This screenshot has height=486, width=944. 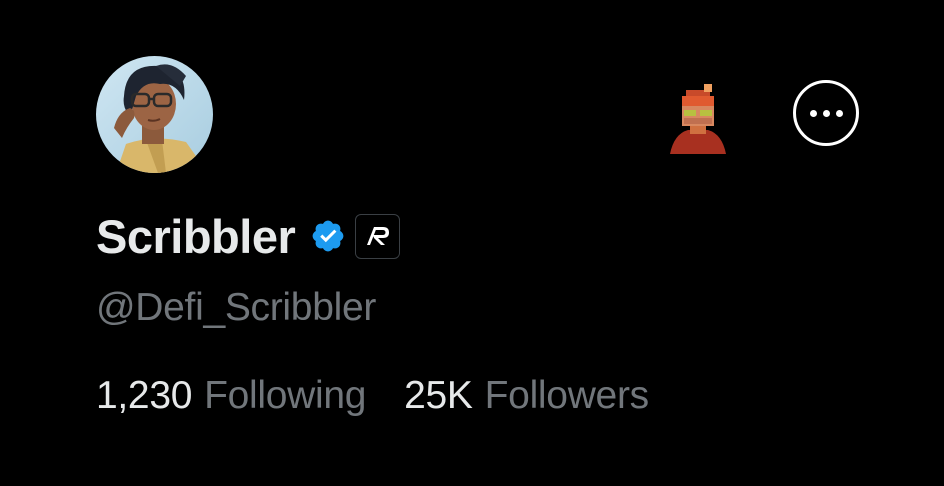 I want to click on profile-avatar, so click(x=154, y=114).